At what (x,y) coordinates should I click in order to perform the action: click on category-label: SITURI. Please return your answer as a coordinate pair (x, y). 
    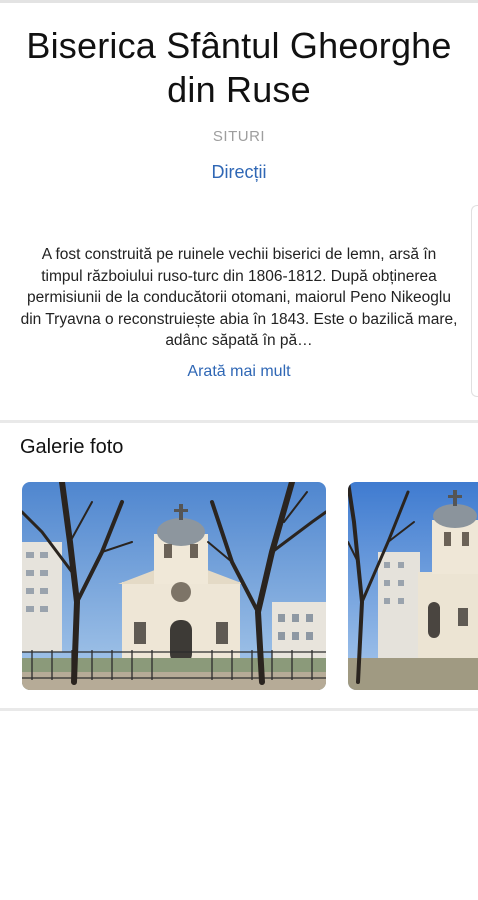
    Looking at the image, I should click on (239, 136).